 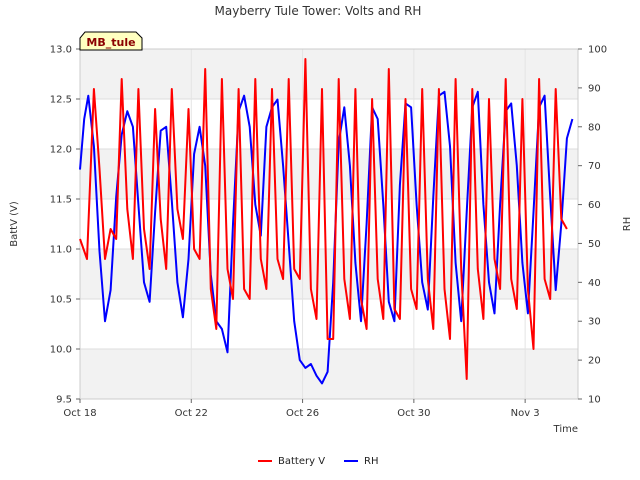 I want to click on y-right-tick-label: 30, so click(x=594, y=322).